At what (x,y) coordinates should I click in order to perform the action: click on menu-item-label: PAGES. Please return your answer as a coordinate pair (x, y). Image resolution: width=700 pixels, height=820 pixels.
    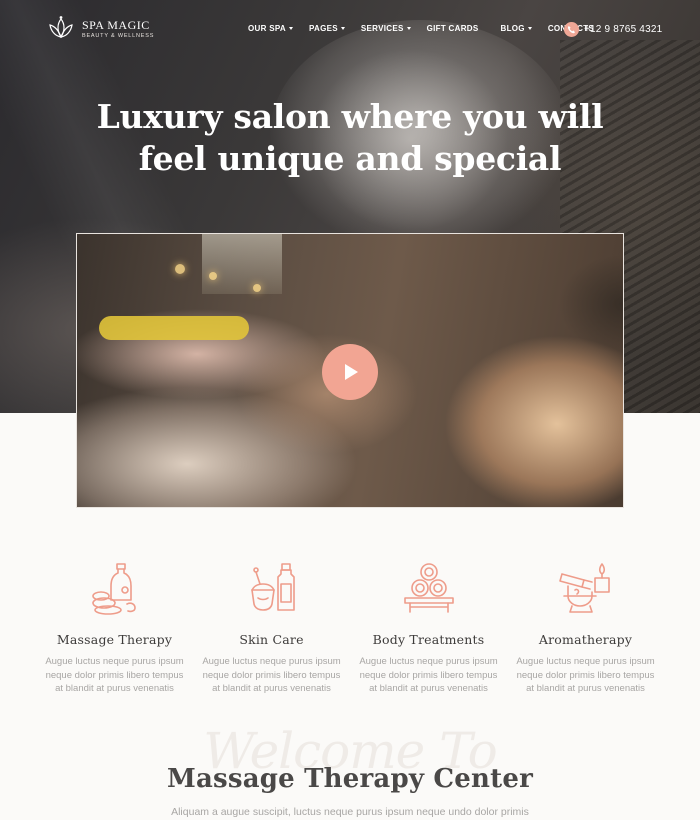
    Looking at the image, I should click on (323, 28).